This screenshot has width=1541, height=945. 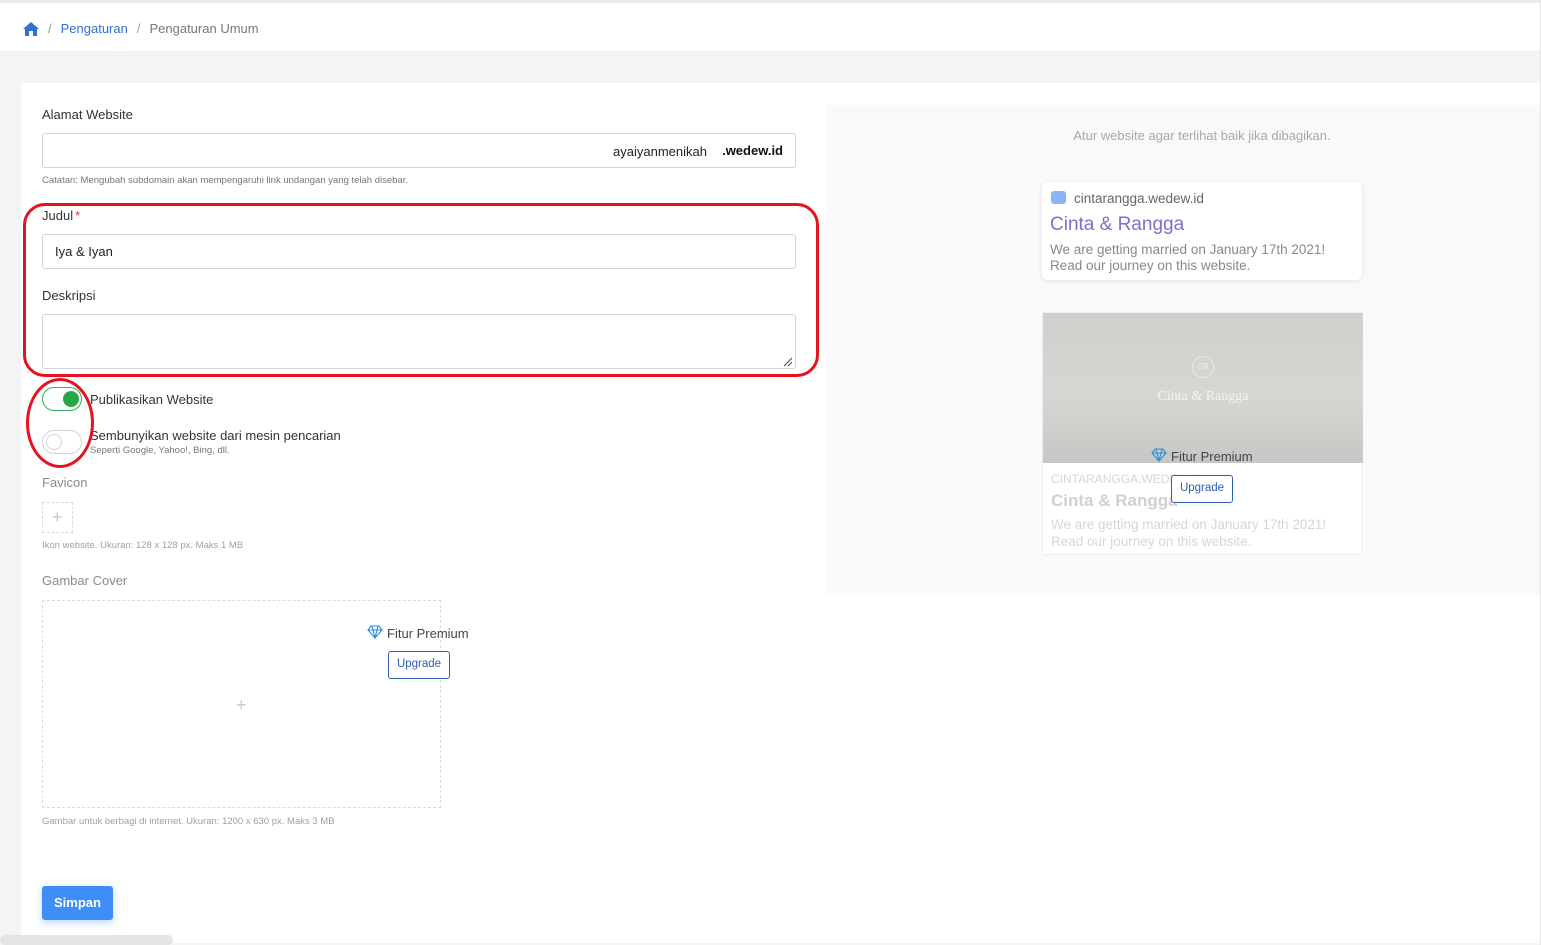 I want to click on favicon-upload: +, so click(x=57, y=517).